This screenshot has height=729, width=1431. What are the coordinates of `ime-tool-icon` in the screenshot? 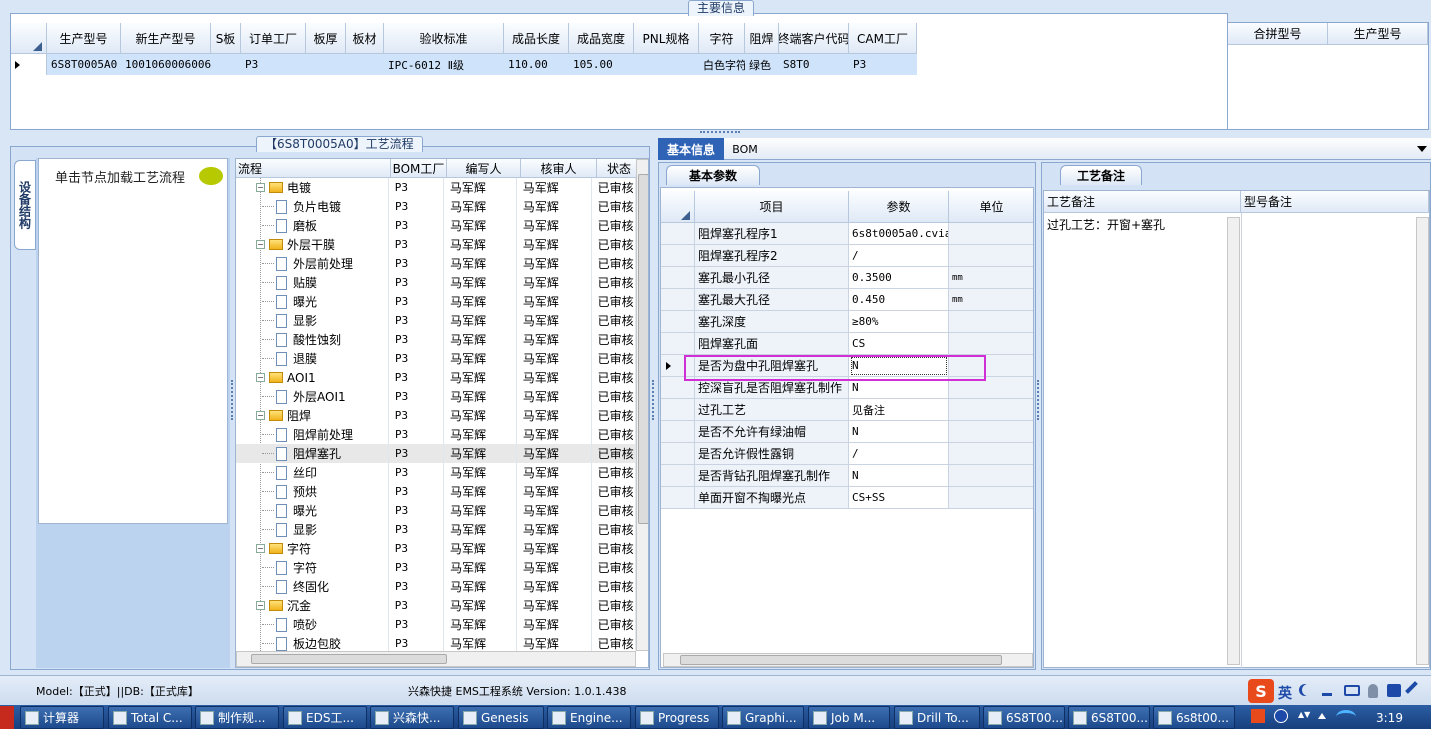 It's located at (1415, 691).